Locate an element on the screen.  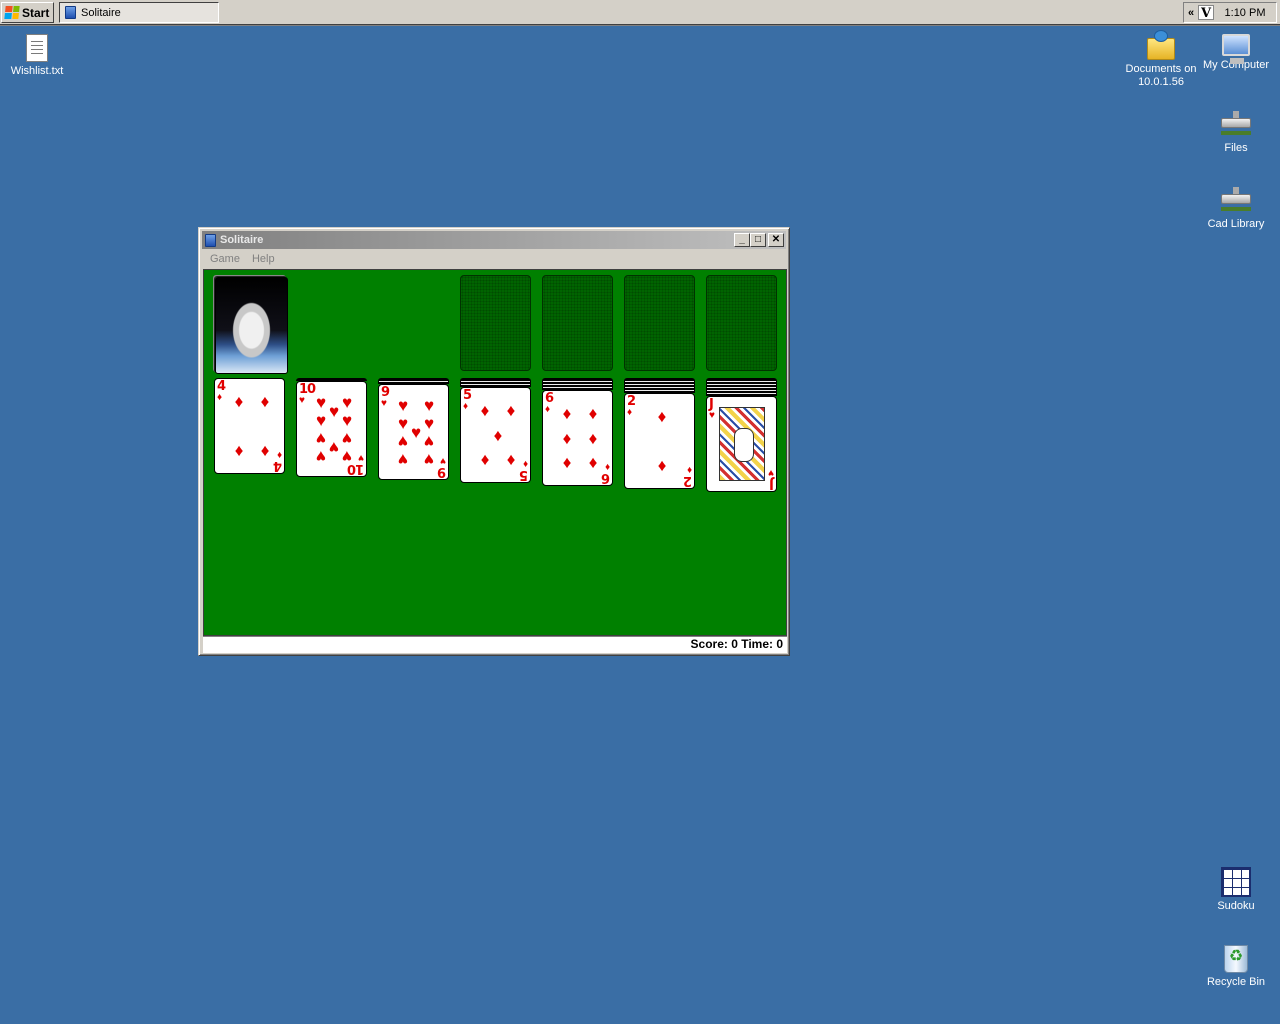
card-9-hearts: 9 ♥ 9 ♥ ♥ ♥ ♥ ♥ ♥ ♥ ♥ ♥ ♥ is located at coordinates (413, 432).